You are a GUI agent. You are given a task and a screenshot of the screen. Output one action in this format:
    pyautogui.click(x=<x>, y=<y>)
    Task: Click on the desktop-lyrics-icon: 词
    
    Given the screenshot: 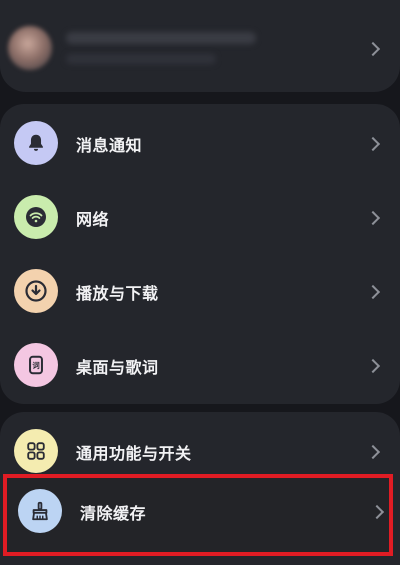 What is the action you would take?
    pyautogui.click(x=36, y=365)
    